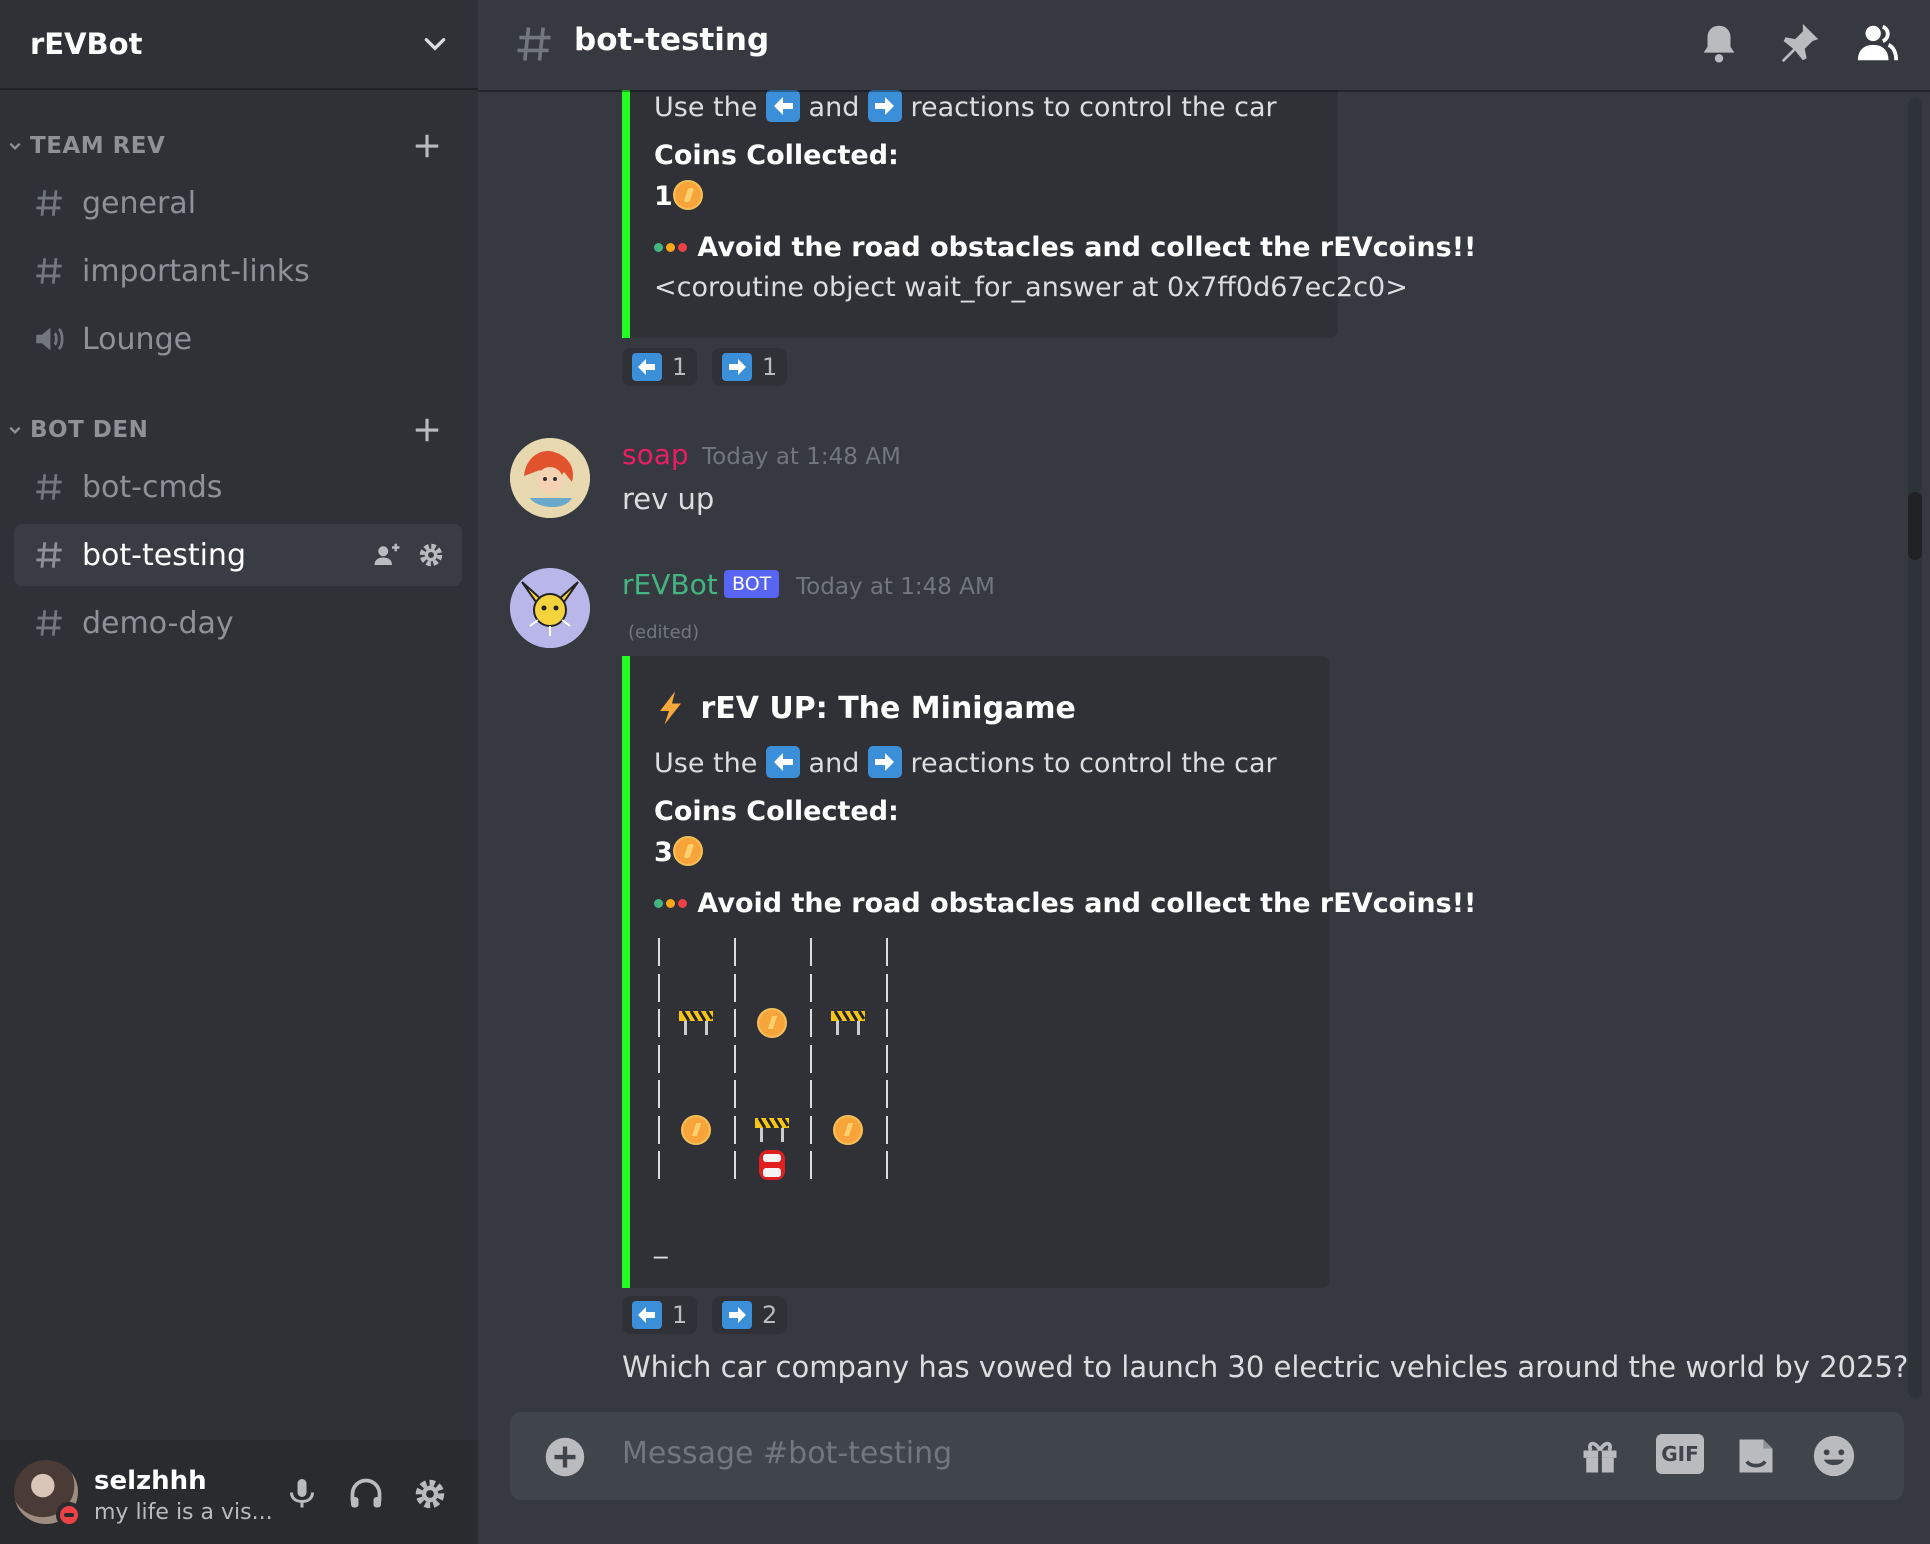 The image size is (1930, 1544). What do you see at coordinates (1680, 1454) in the screenshot?
I see `gif-button: GIF` at bounding box center [1680, 1454].